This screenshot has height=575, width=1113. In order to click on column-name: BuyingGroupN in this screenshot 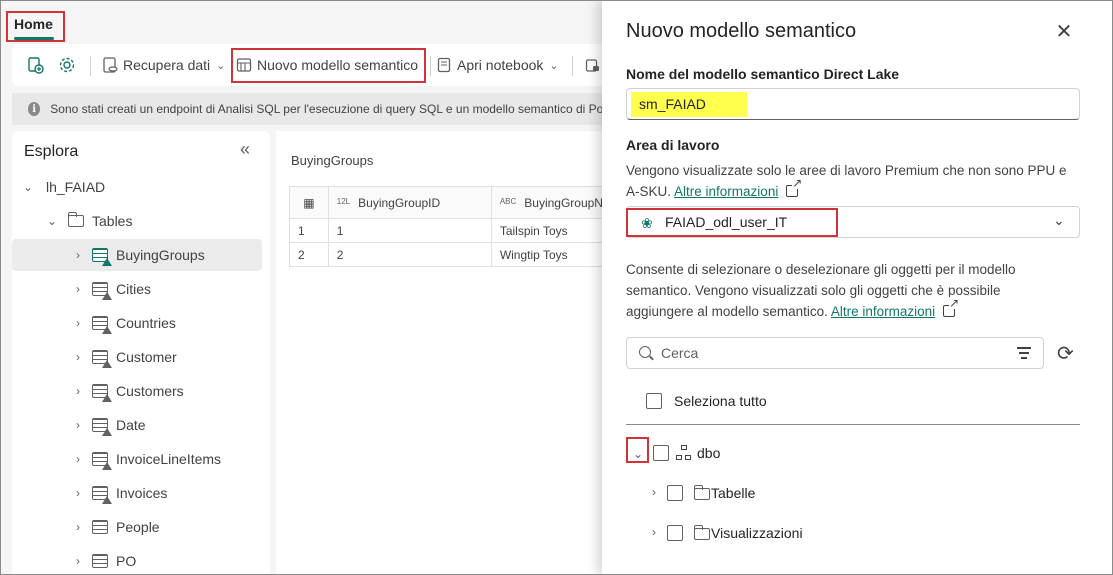, I will do `click(563, 202)`.